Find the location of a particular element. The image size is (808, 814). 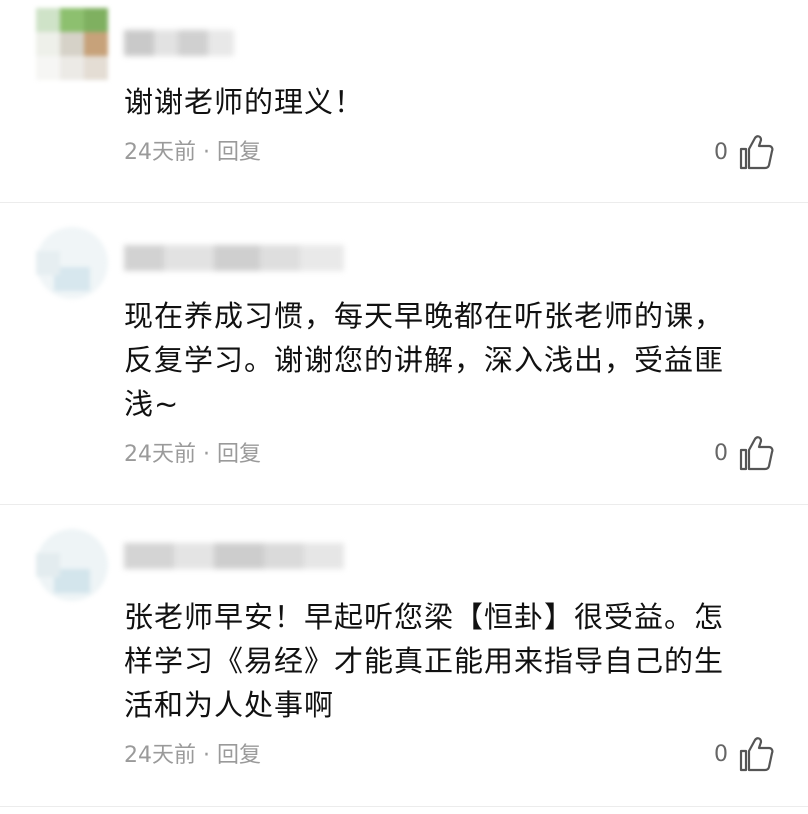

divider is located at coordinates (404, 806).